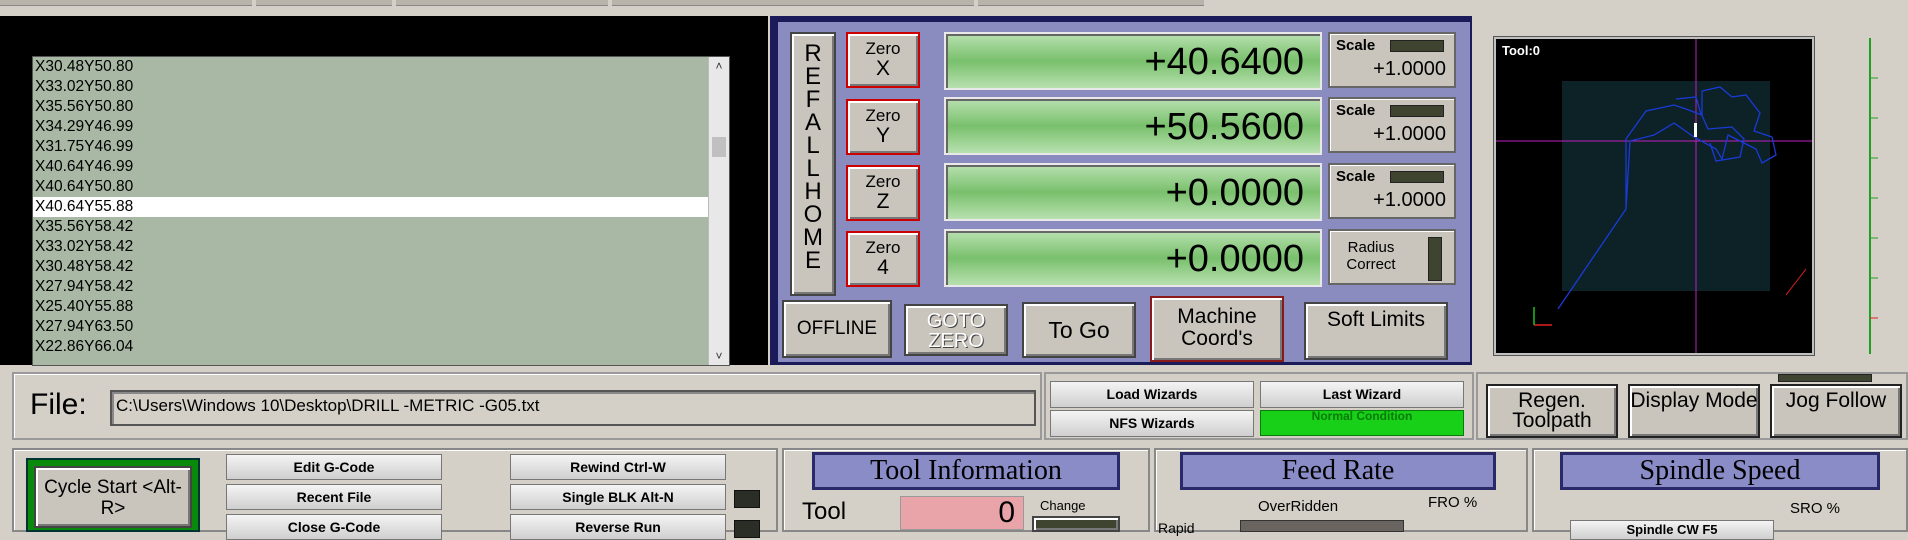 The image size is (1908, 540). I want to click on limit-line, so click(1796, 282).